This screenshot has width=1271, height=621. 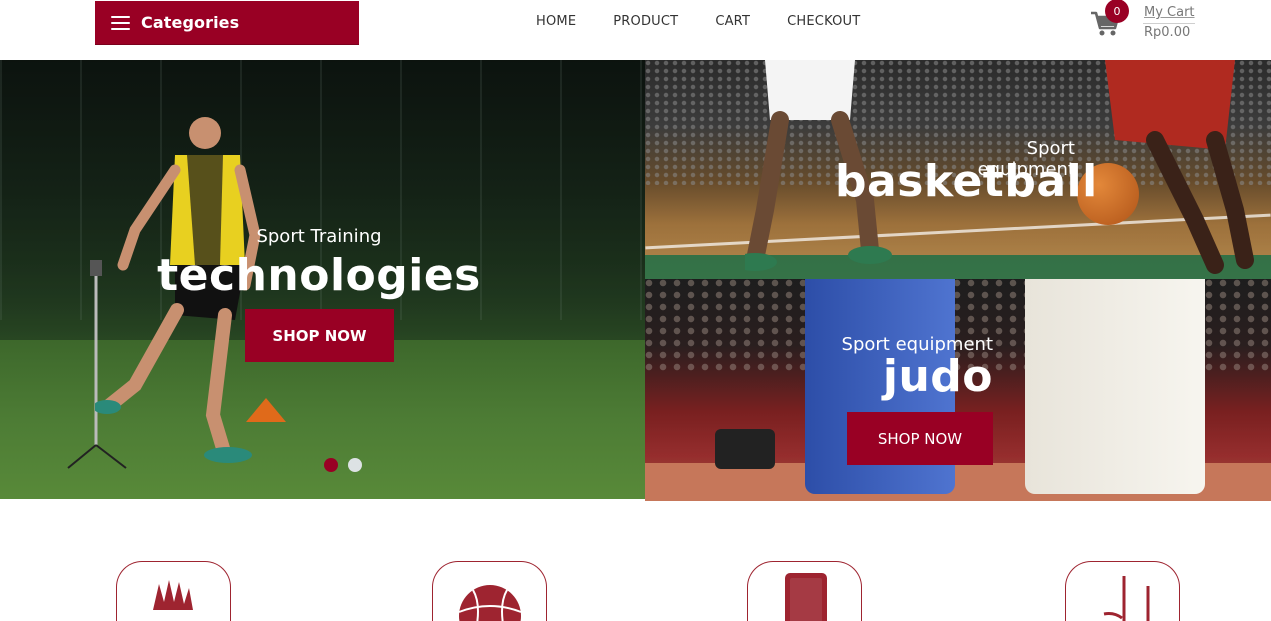 What do you see at coordinates (937, 376) in the screenshot?
I see `judo-banner-title: judo` at bounding box center [937, 376].